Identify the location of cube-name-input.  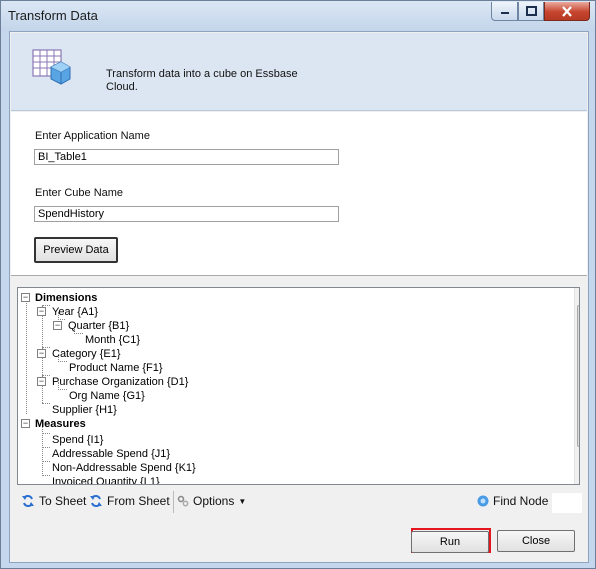
(186, 214).